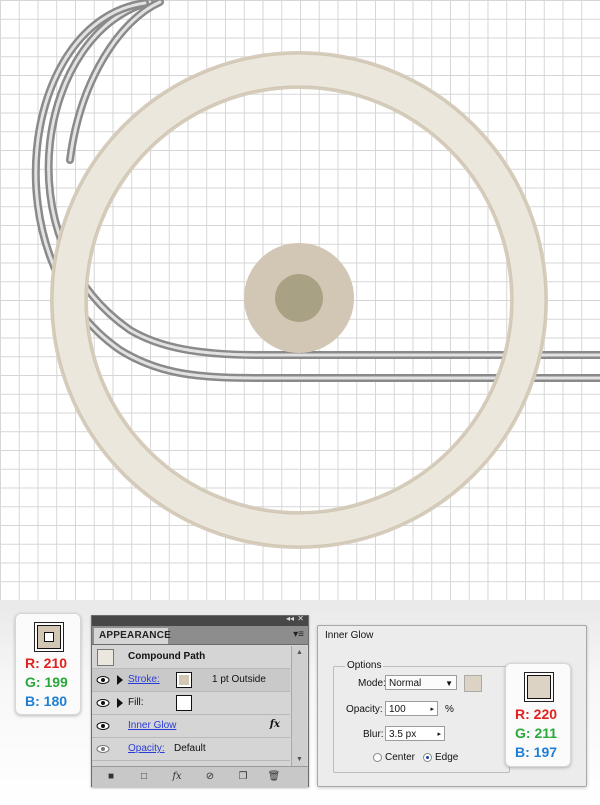 The image size is (600, 805). What do you see at coordinates (49, 637) in the screenshot?
I see `color-swatch-left` at bounding box center [49, 637].